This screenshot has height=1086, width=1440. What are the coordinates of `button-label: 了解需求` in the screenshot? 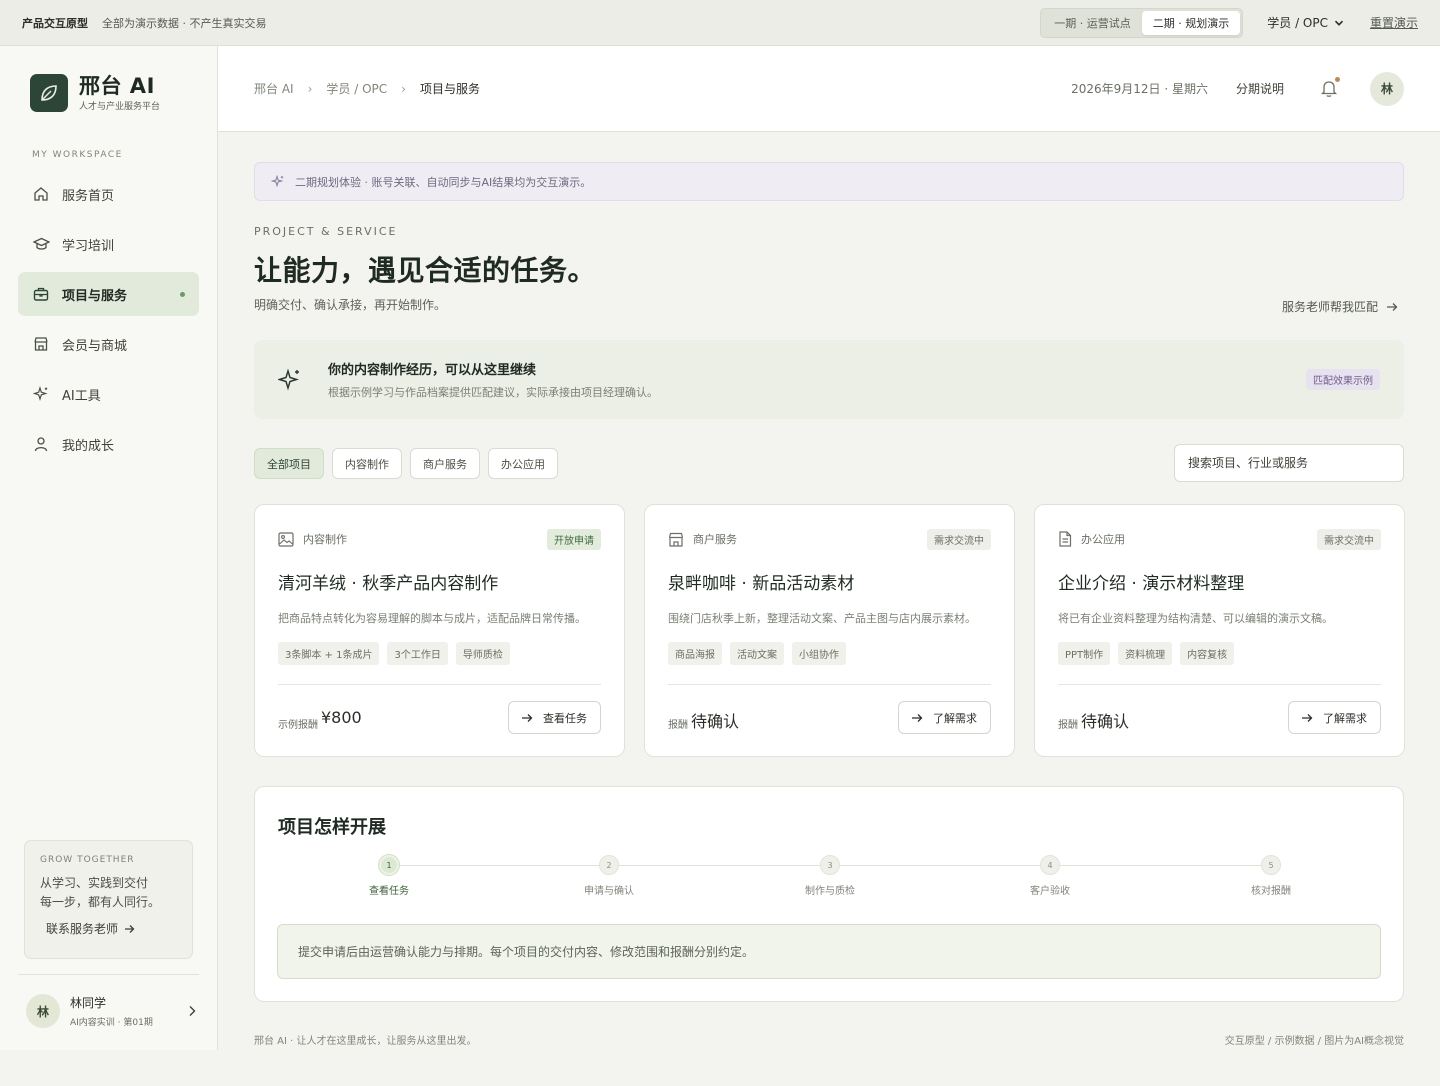 It's located at (1345, 718).